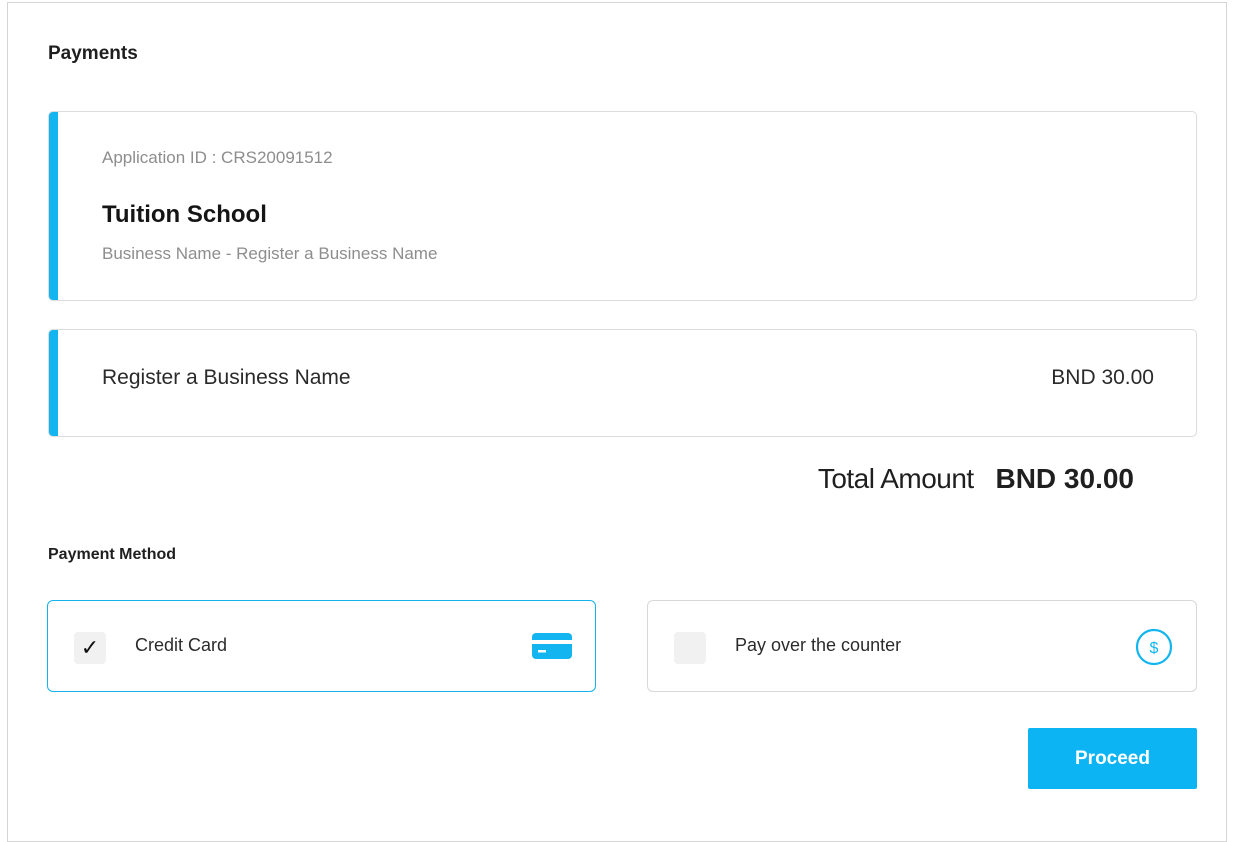  Describe the element at coordinates (922, 646) in the screenshot. I see `payment-option-counter: Pay over the counter $` at that location.